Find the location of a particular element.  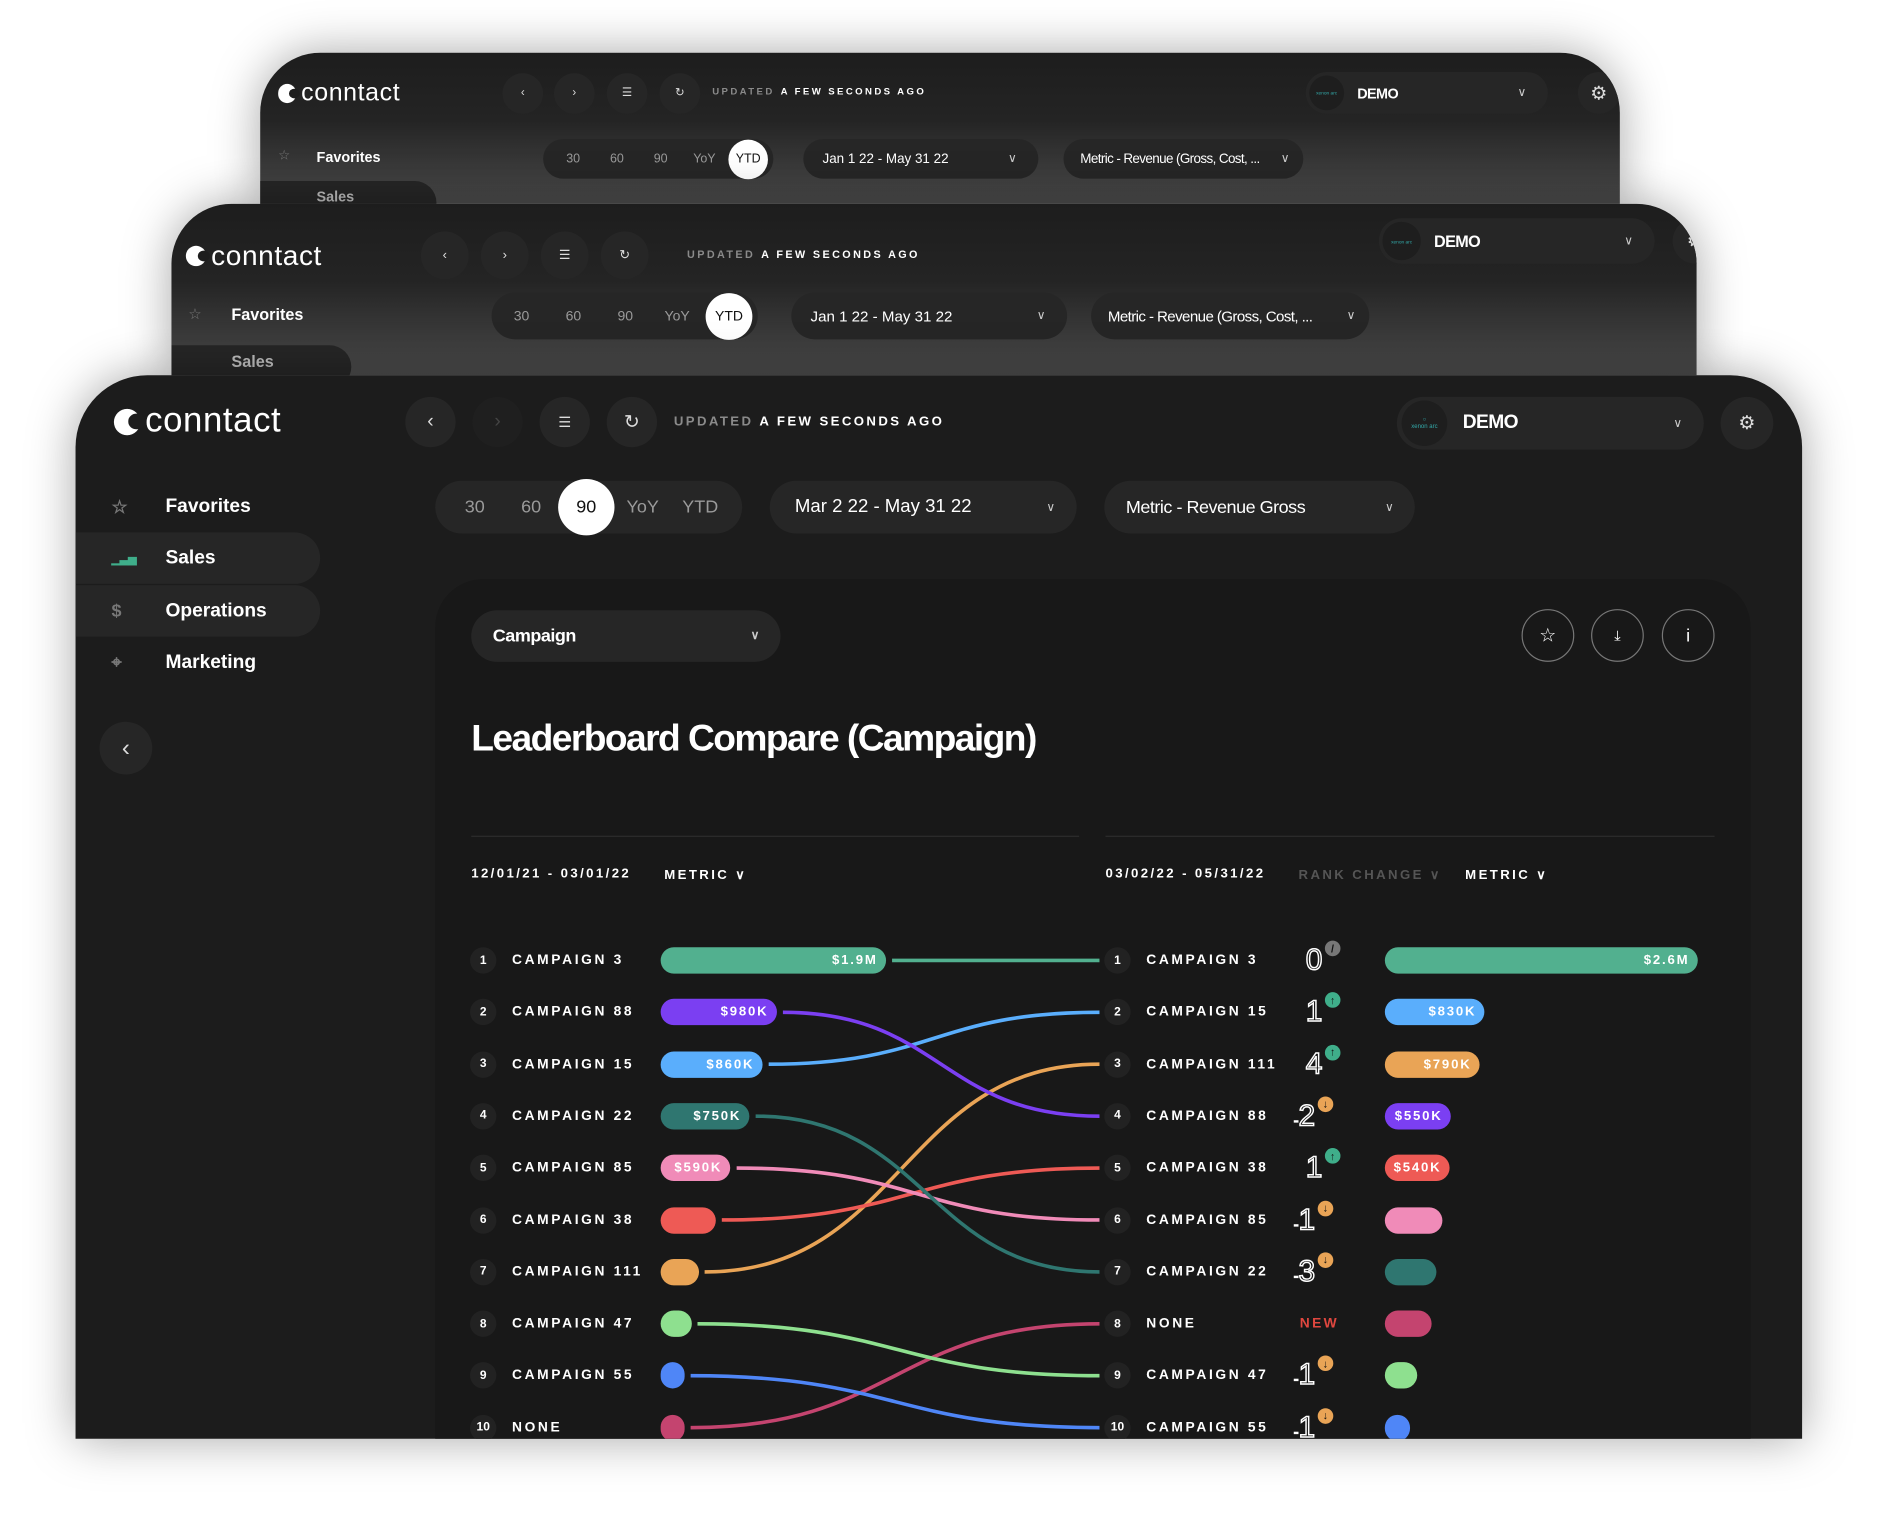

metric-bar: $790K is located at coordinates (1432, 1064).